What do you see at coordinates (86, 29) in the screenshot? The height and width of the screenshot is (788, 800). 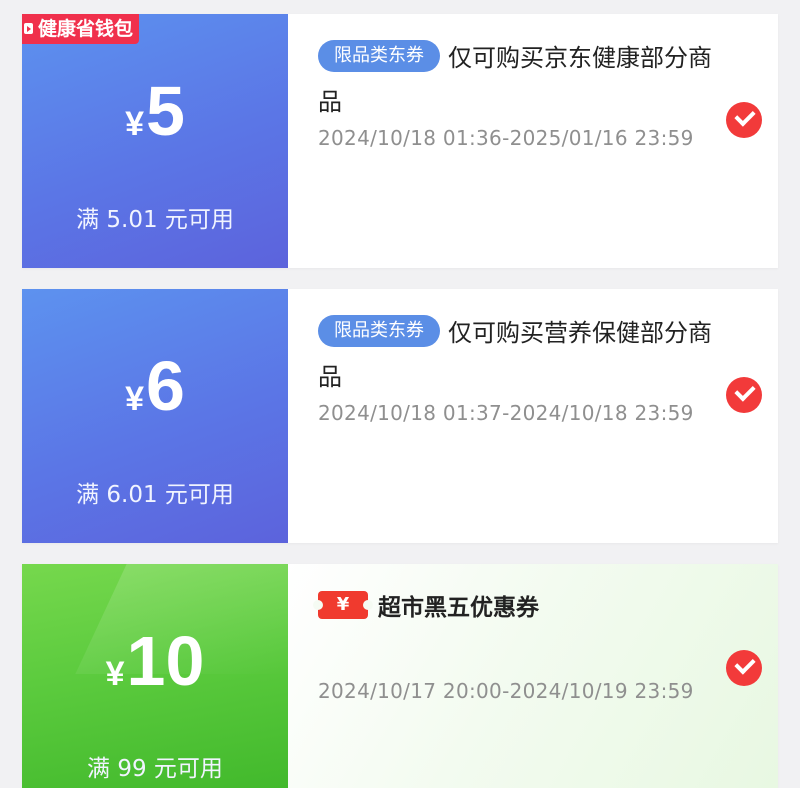 I see `badge-label: 健康省钱包` at bounding box center [86, 29].